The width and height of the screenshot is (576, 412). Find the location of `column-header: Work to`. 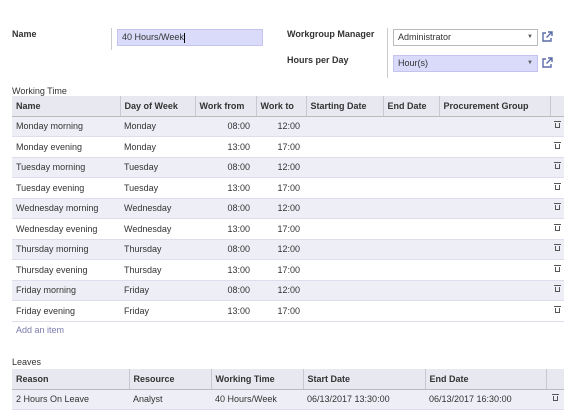

column-header: Work to is located at coordinates (281, 106).